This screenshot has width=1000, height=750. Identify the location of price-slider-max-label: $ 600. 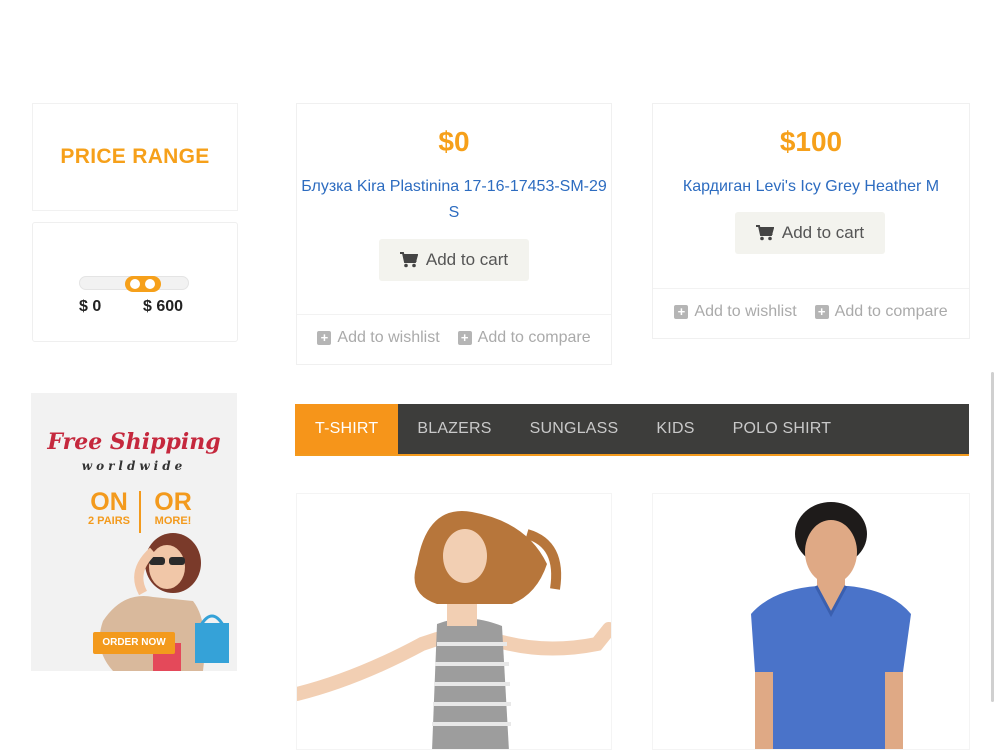
(163, 306).